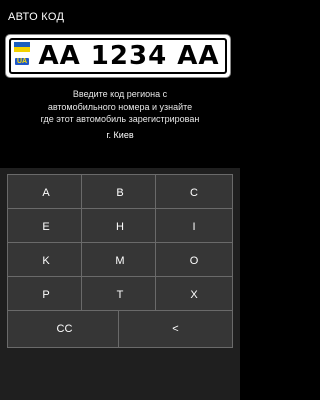 The image size is (320, 400). What do you see at coordinates (129, 56) in the screenshot?
I see `plate-number: AA 1234 AA` at bounding box center [129, 56].